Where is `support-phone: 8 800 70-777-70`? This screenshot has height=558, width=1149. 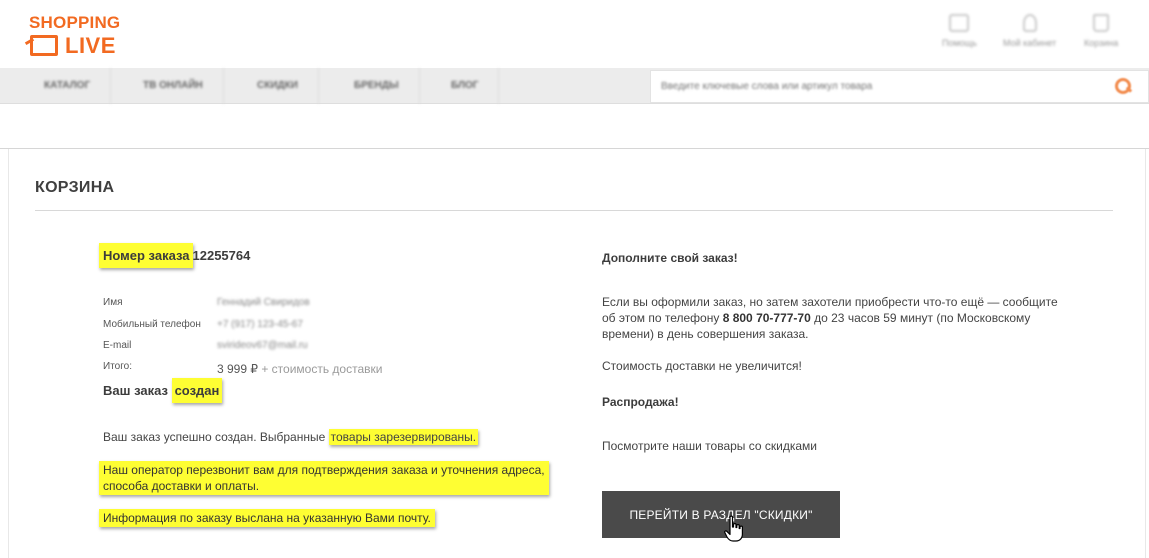
support-phone: 8 800 70-777-70 is located at coordinates (766, 318).